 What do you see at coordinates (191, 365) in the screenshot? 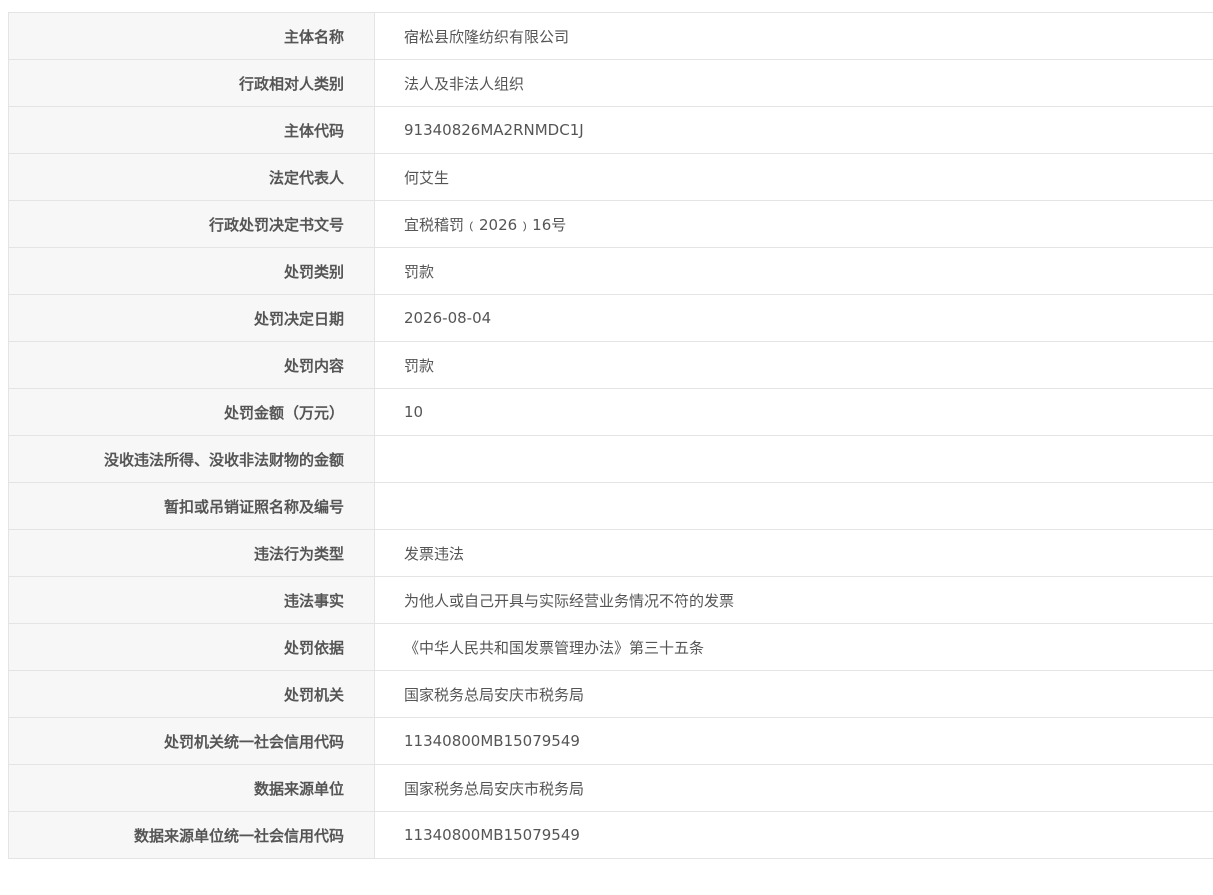
I see `label-penalty-content: 处罚内容` at bounding box center [191, 365].